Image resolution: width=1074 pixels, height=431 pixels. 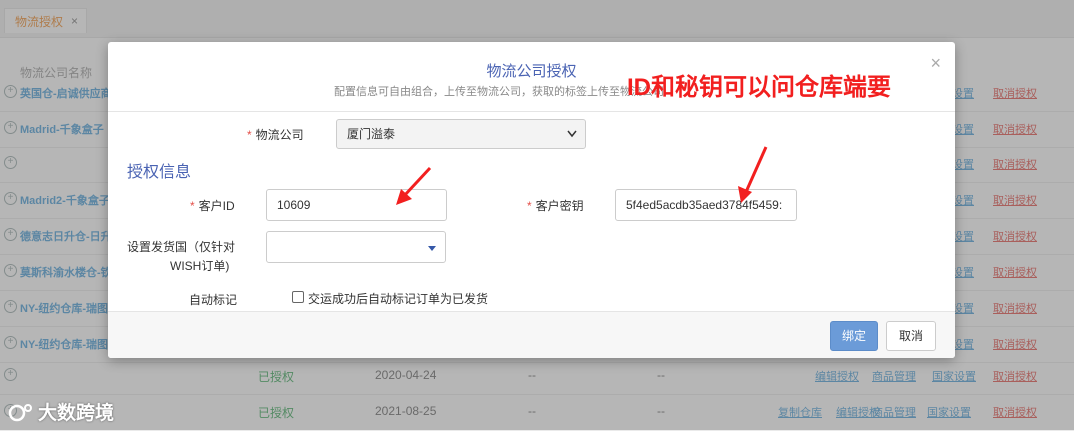 I want to click on watermark-logo-icon, so click(x=20, y=412).